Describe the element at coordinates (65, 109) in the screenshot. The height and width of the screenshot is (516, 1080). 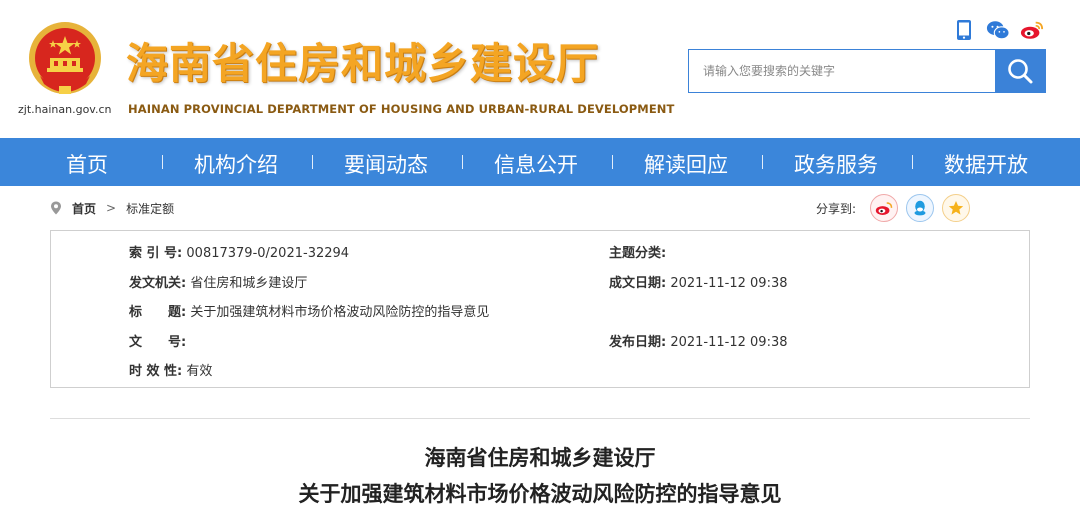
I see `site-domain: zjt.hainan.gov.cn` at that location.